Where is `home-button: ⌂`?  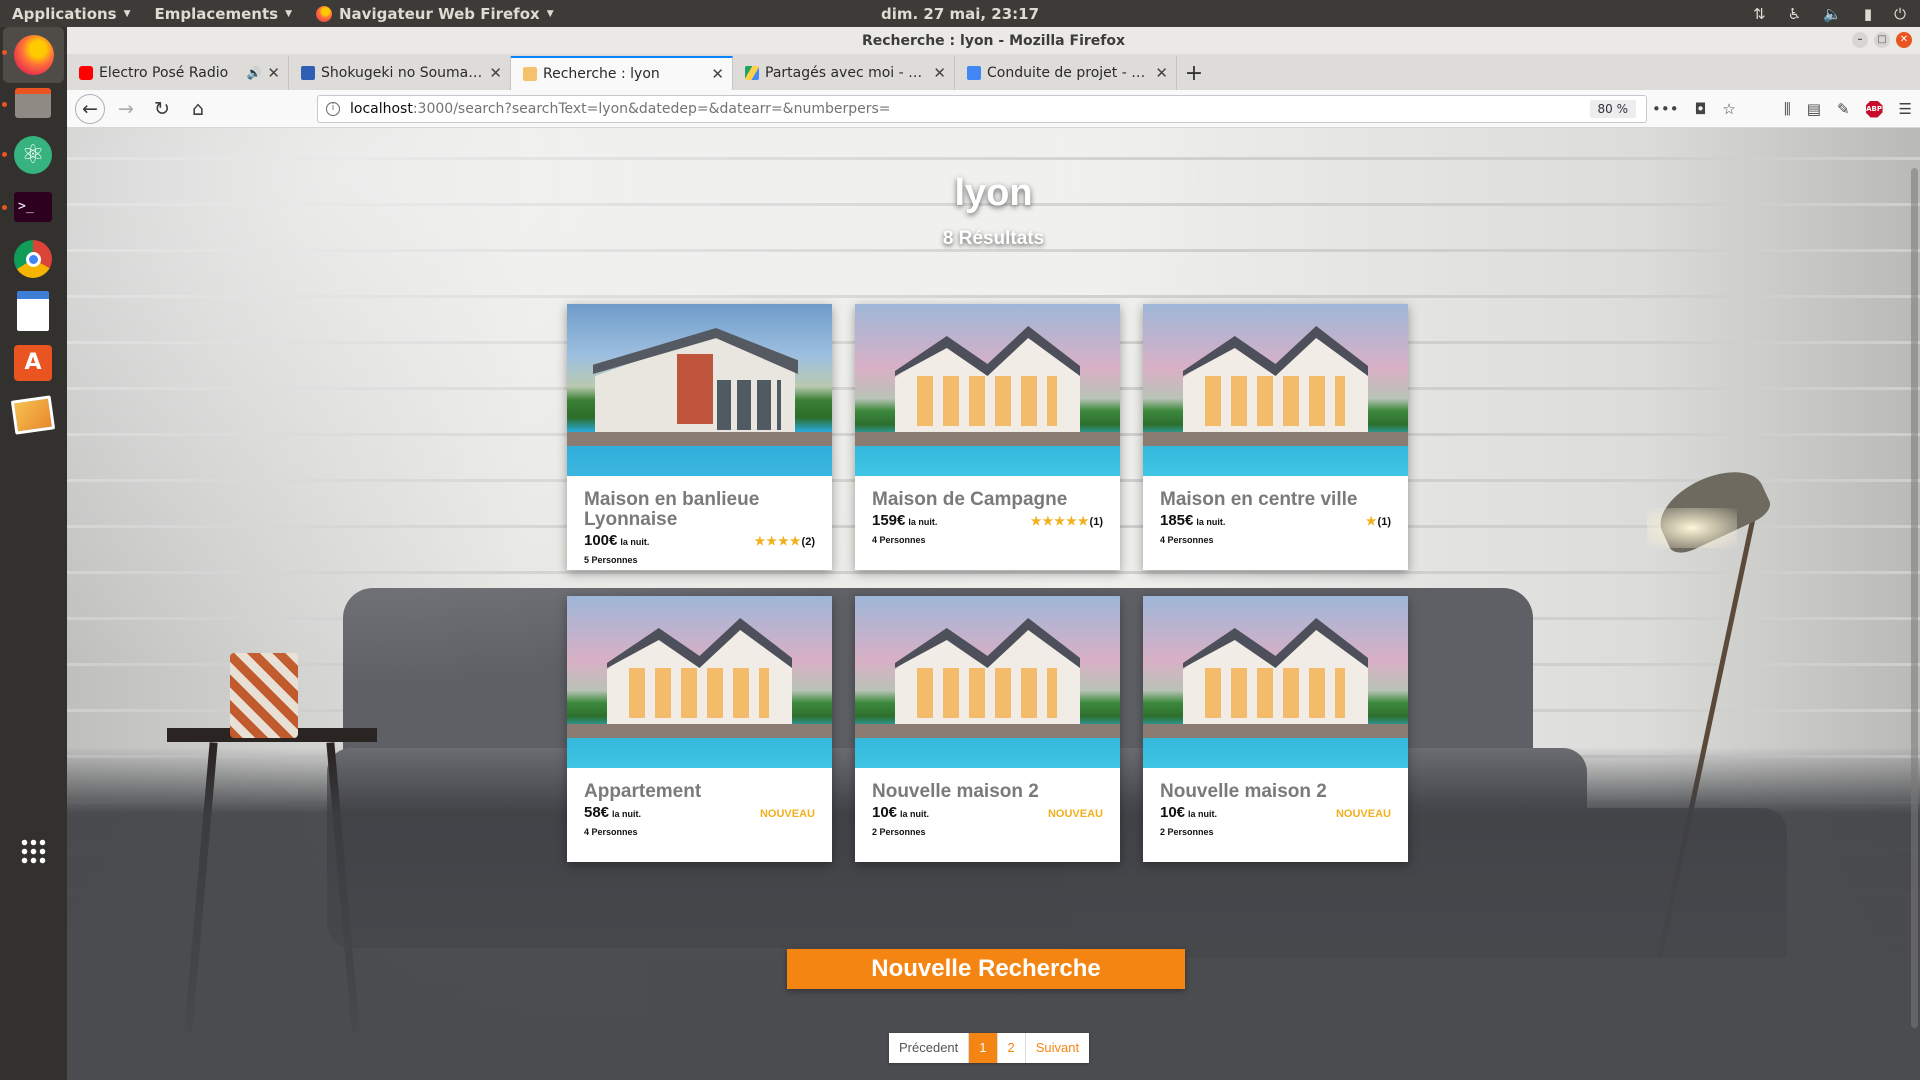
home-button: ⌂ is located at coordinates (198, 109).